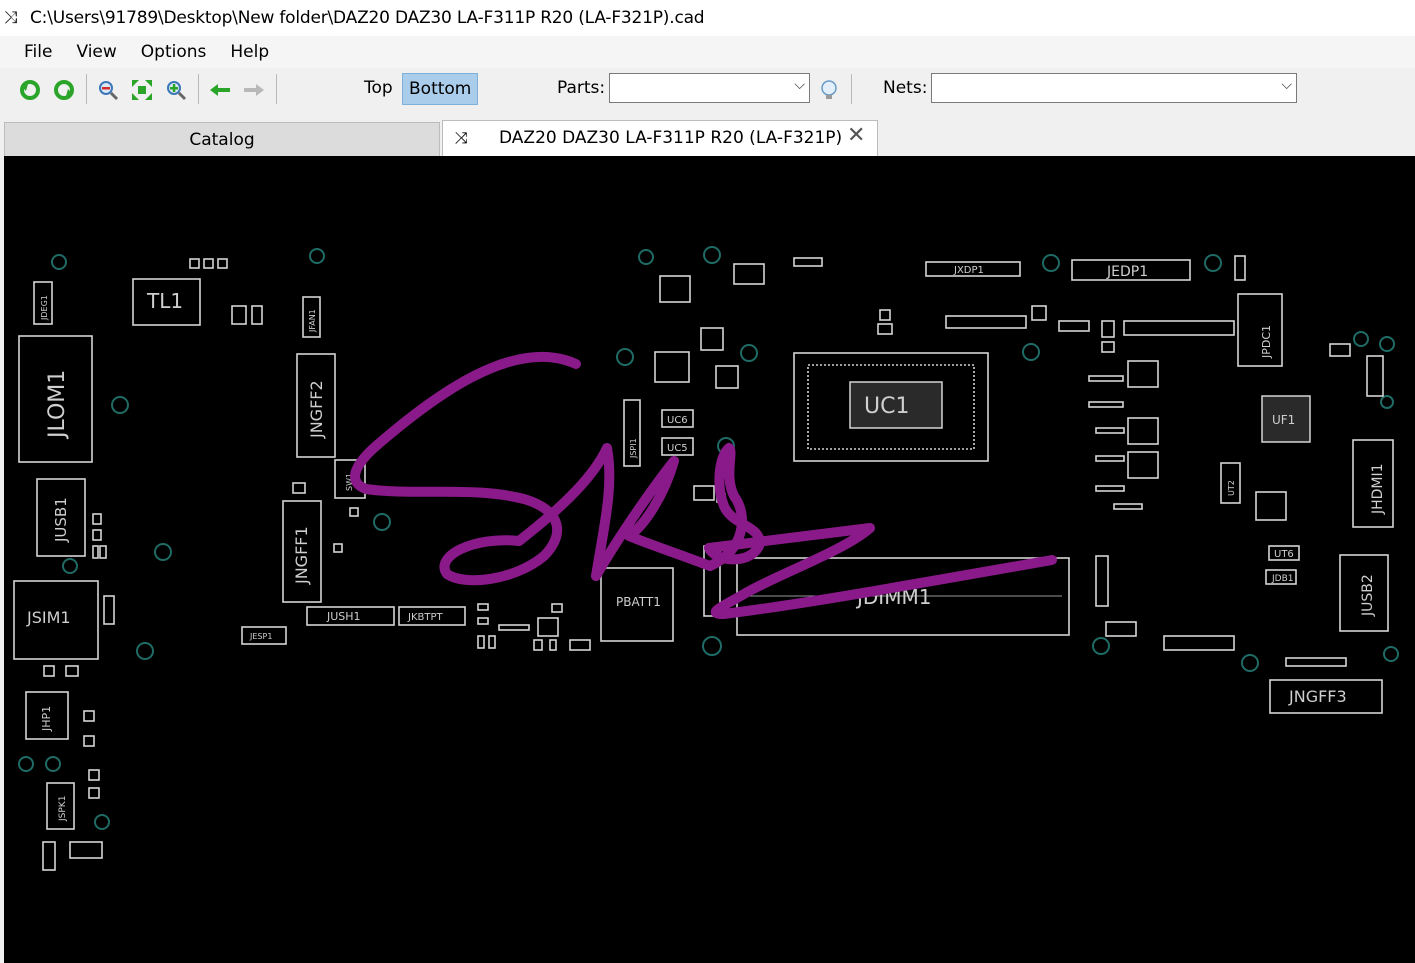 Image resolution: width=1415 pixels, height=963 pixels. I want to click on parts-combobox: ⌵, so click(709, 88).